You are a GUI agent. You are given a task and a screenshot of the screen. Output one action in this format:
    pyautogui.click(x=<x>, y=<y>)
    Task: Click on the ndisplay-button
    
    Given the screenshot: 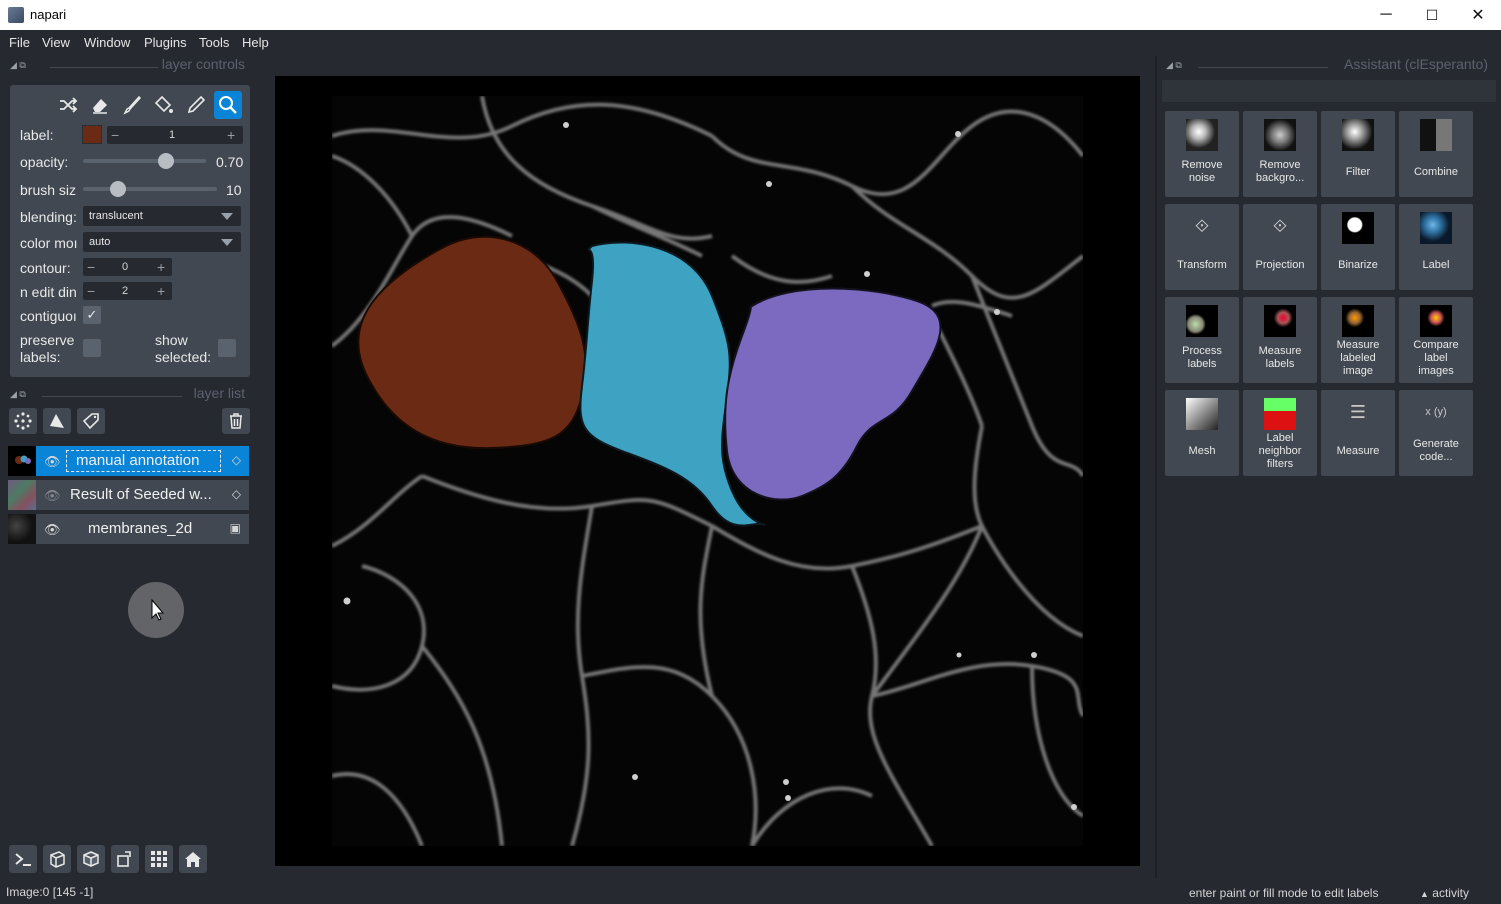 What is the action you would take?
    pyautogui.click(x=57, y=859)
    